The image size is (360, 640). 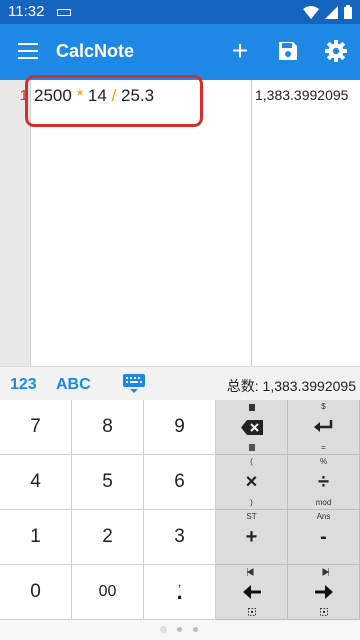 I want to click on open-paren-label: (, so click(x=251, y=461).